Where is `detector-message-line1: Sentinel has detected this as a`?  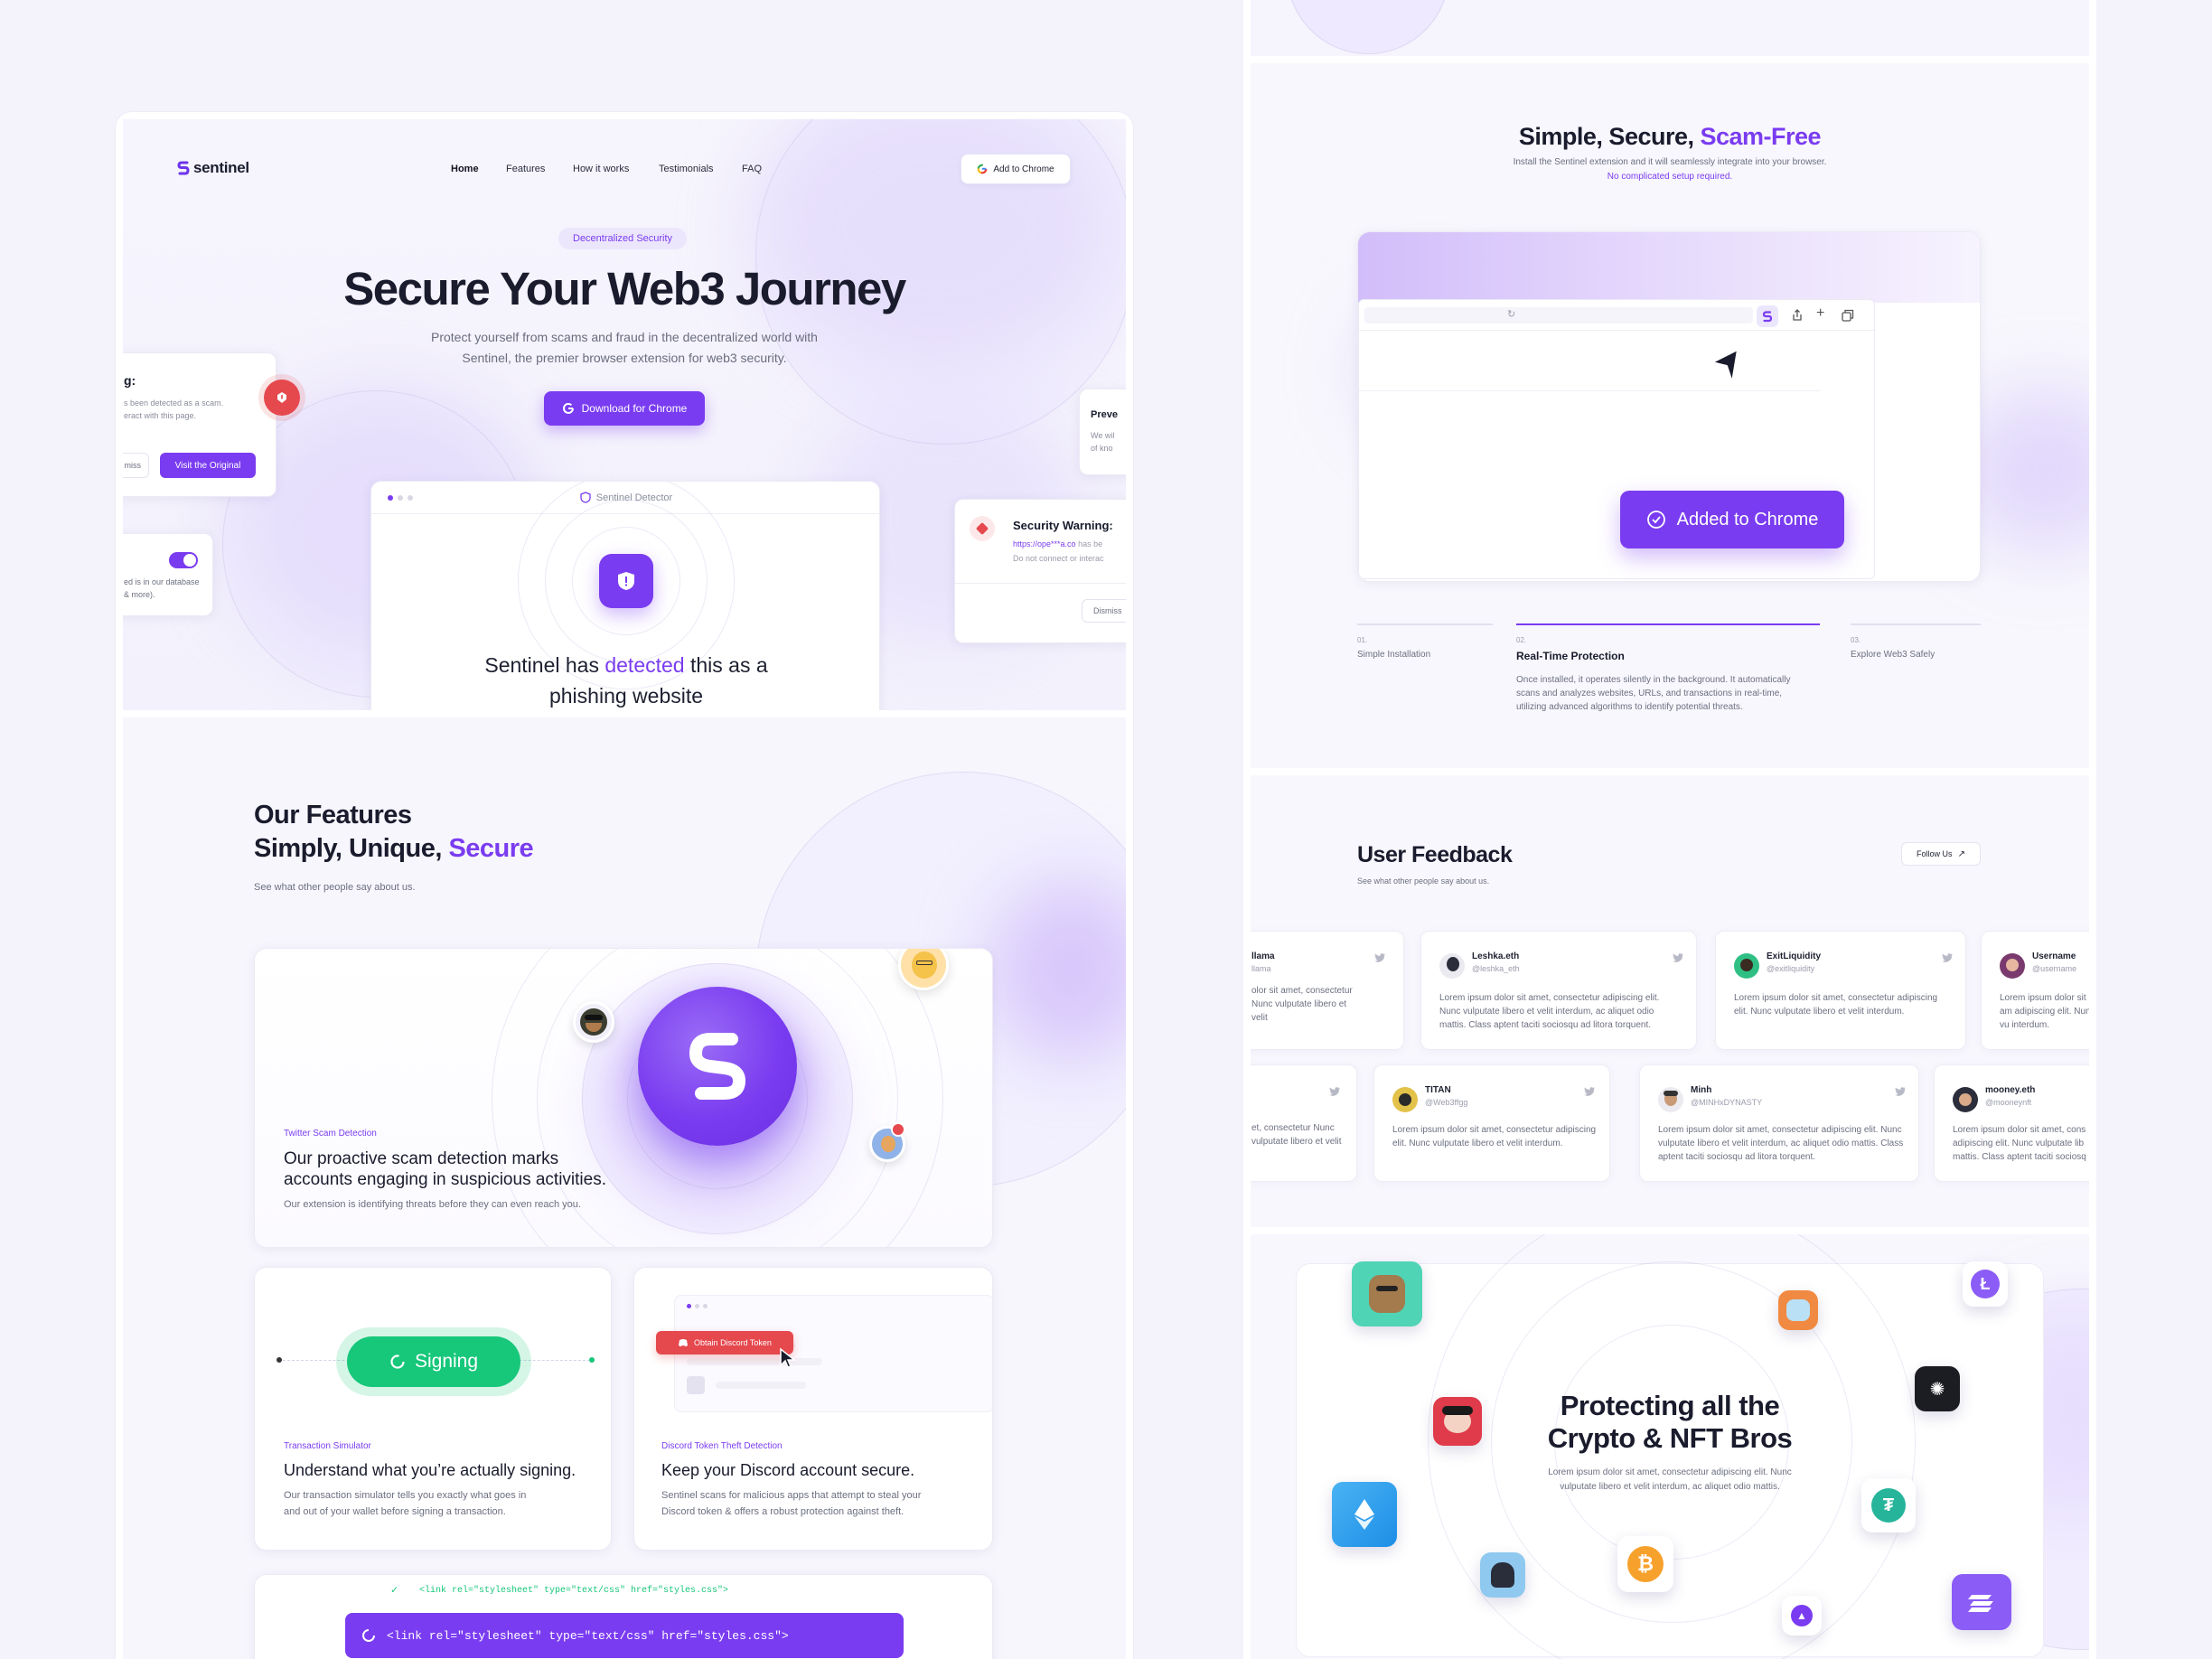
detector-message-line1: Sentinel has detected this as a is located at coordinates (626, 665).